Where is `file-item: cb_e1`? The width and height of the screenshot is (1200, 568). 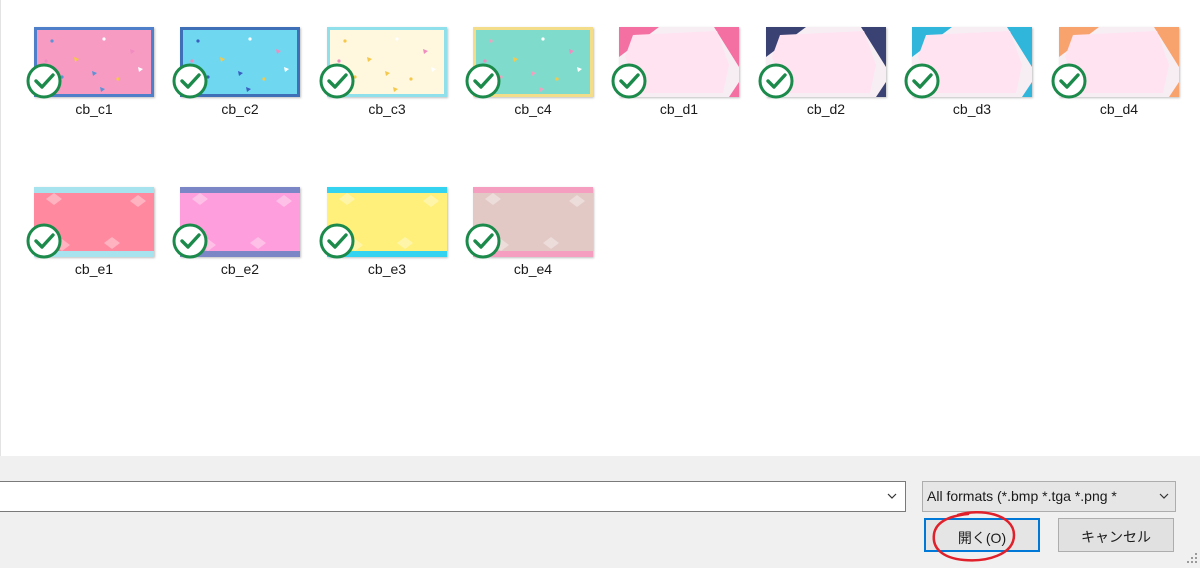 file-item: cb_e1 is located at coordinates (91, 238).